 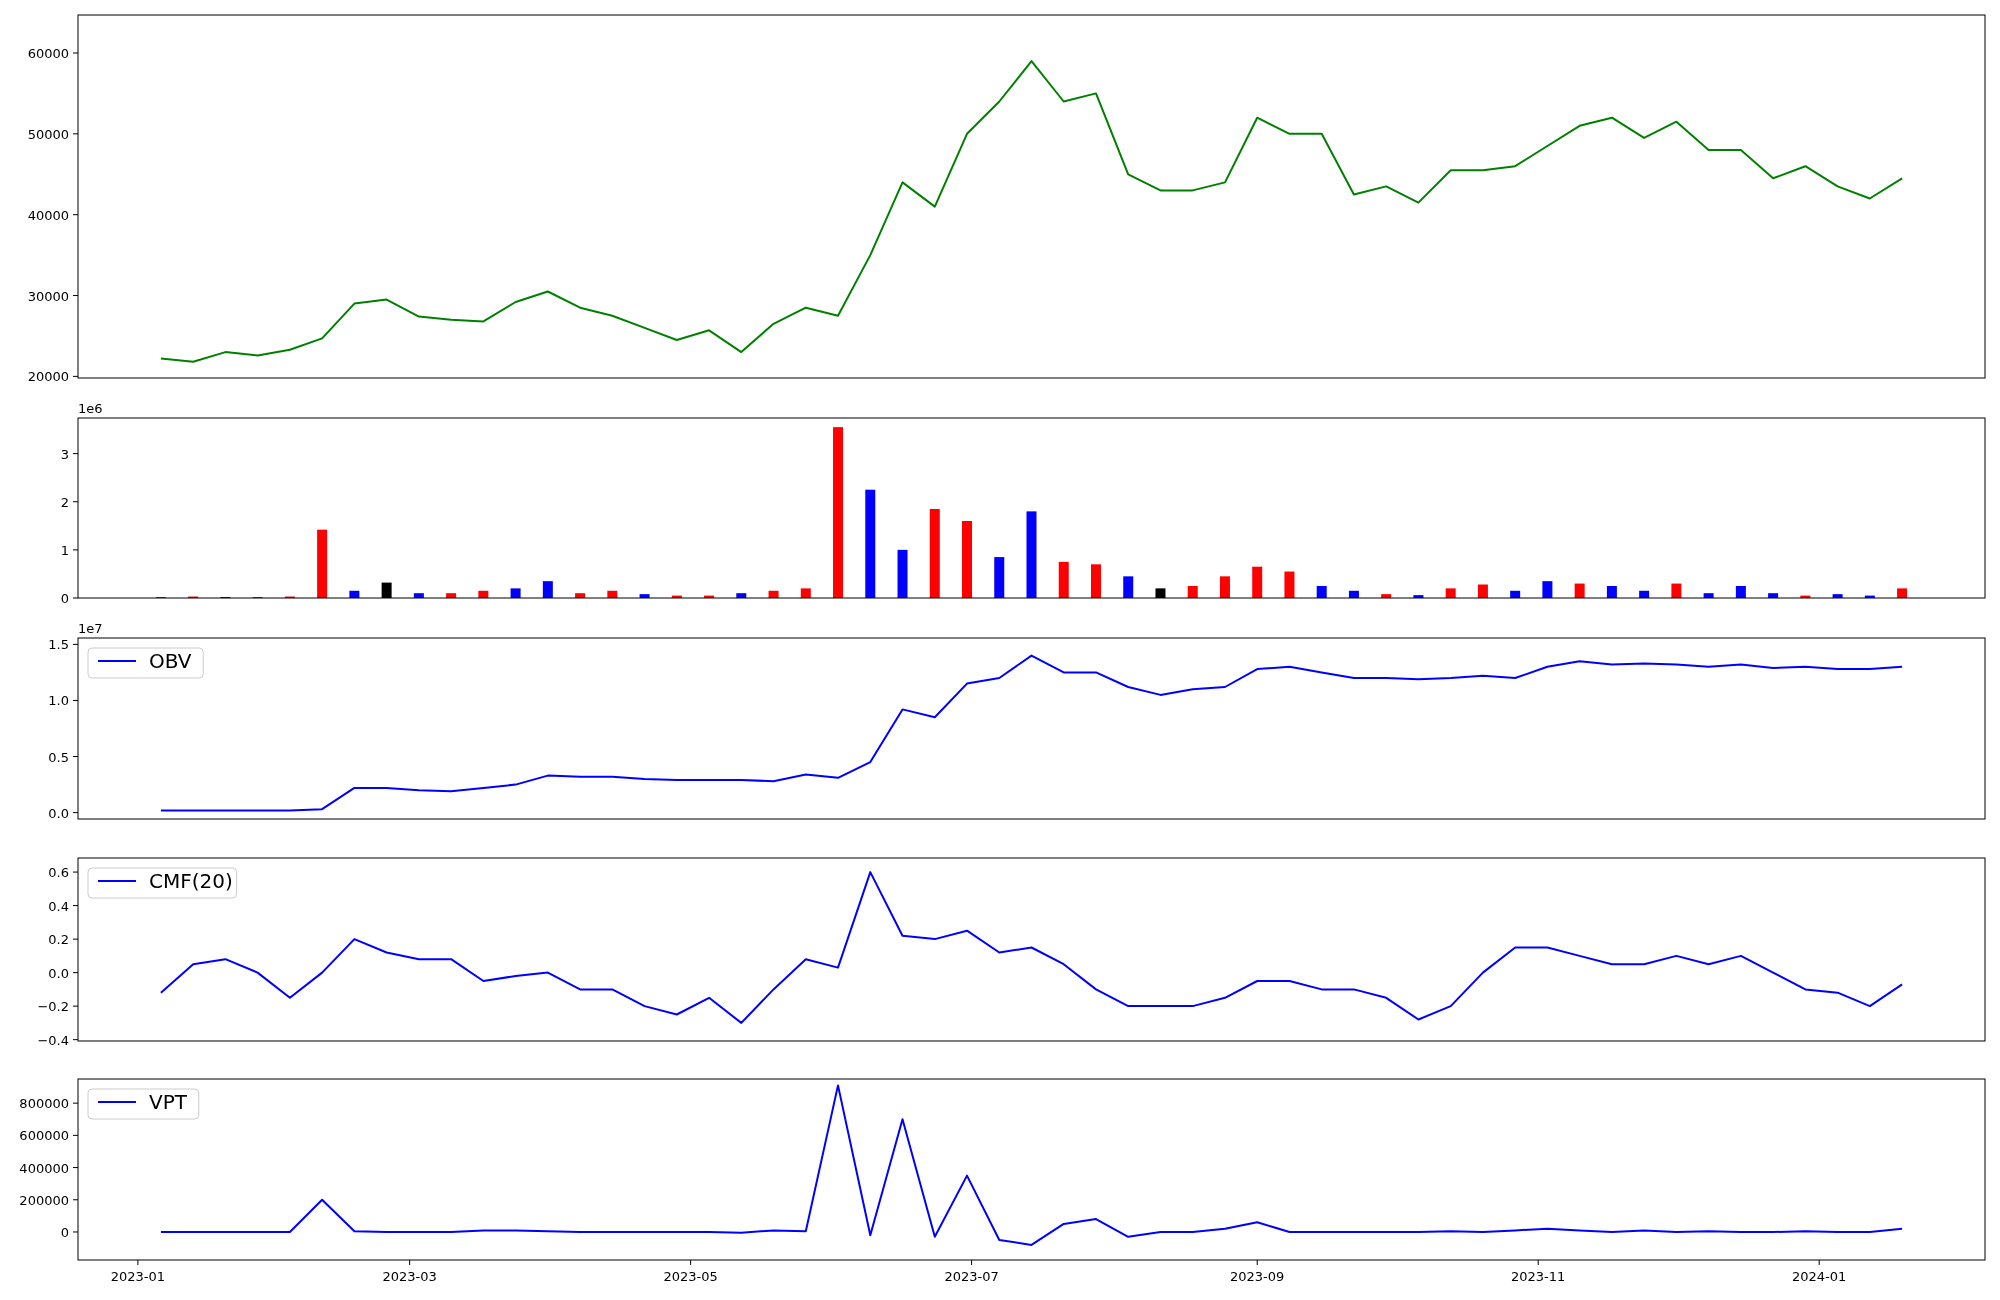 I want to click on tick-label: 2023-07, so click(x=971, y=1276).